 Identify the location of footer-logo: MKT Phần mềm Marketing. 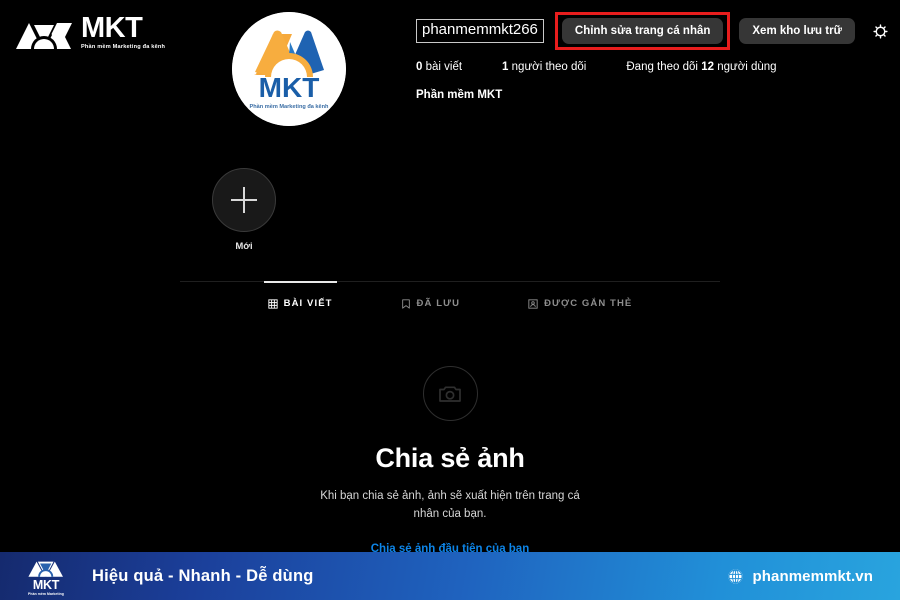
(46, 576).